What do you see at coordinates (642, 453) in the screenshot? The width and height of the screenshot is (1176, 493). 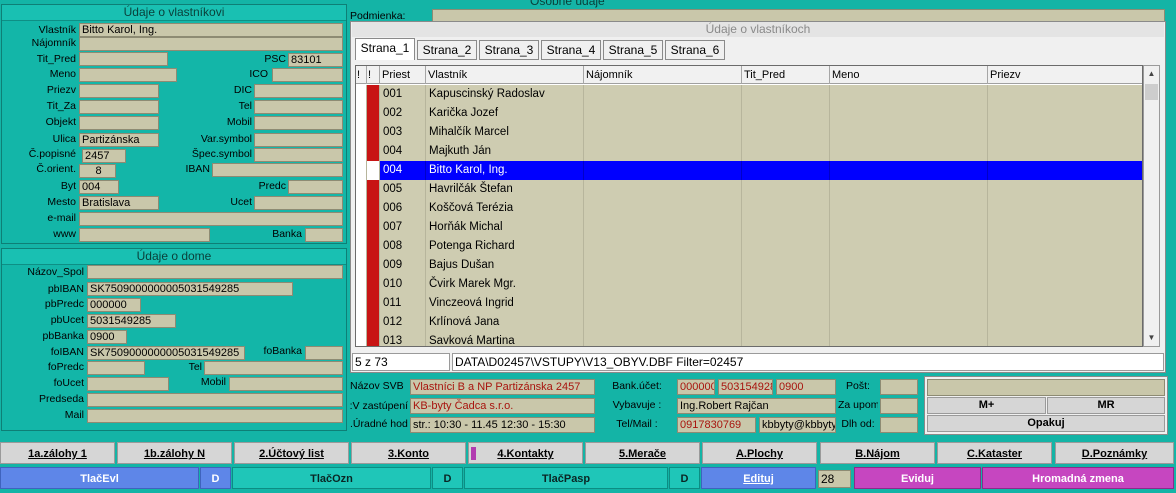 I see `merace-button: 5.Merače` at bounding box center [642, 453].